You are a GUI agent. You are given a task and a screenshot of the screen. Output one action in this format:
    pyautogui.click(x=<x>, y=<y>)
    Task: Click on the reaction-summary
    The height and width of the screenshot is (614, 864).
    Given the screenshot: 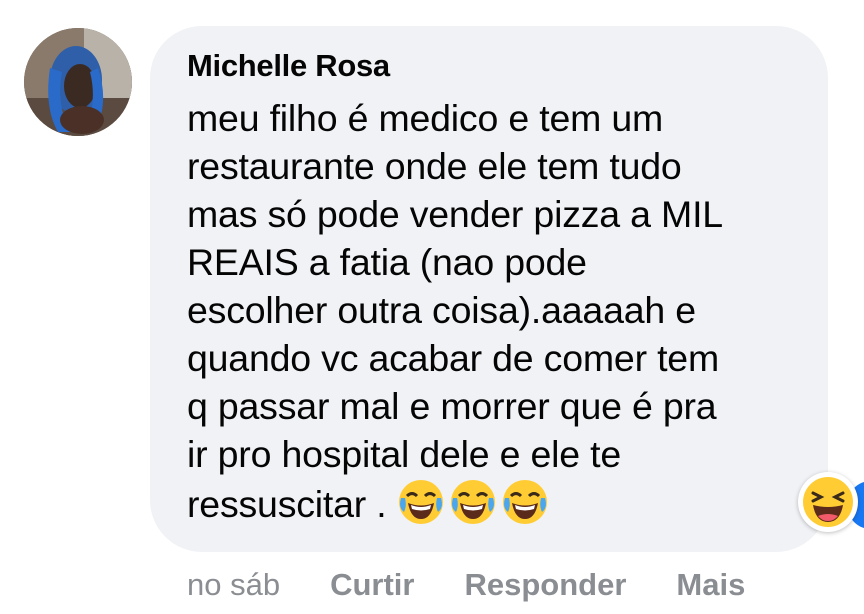 What is the action you would take?
    pyautogui.click(x=831, y=502)
    